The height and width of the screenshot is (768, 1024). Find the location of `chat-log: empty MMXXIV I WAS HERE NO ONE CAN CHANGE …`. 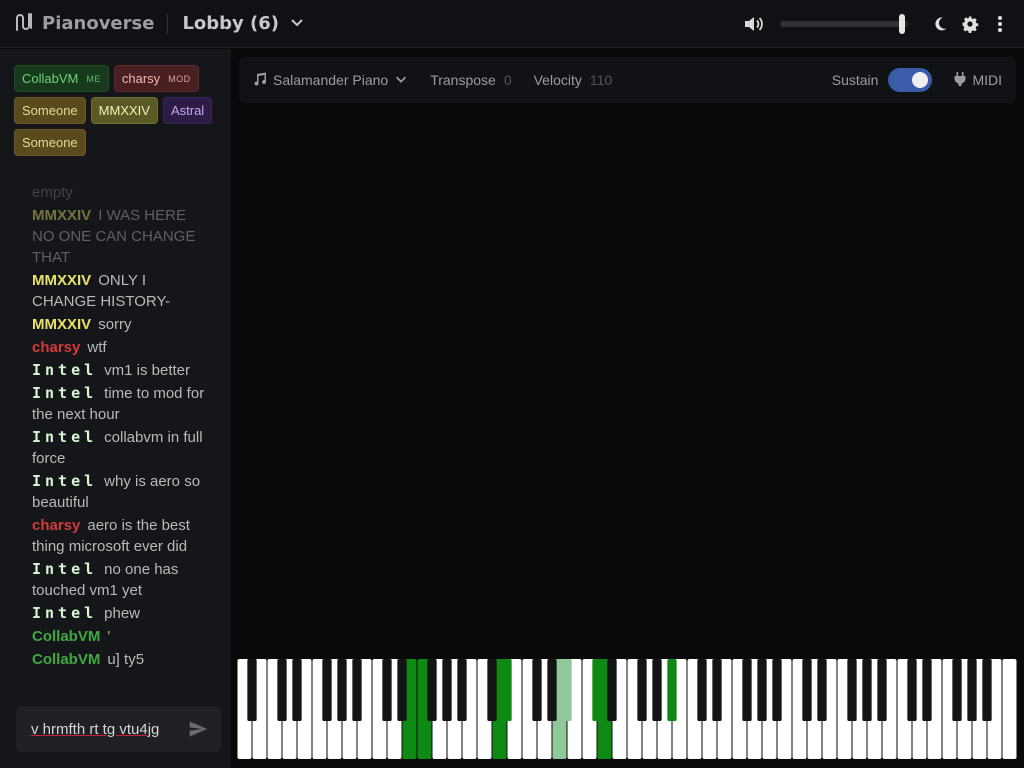

chat-log: empty MMXXIV I WAS HERE NO ONE CAN CHANGE … is located at coordinates (122, 436).